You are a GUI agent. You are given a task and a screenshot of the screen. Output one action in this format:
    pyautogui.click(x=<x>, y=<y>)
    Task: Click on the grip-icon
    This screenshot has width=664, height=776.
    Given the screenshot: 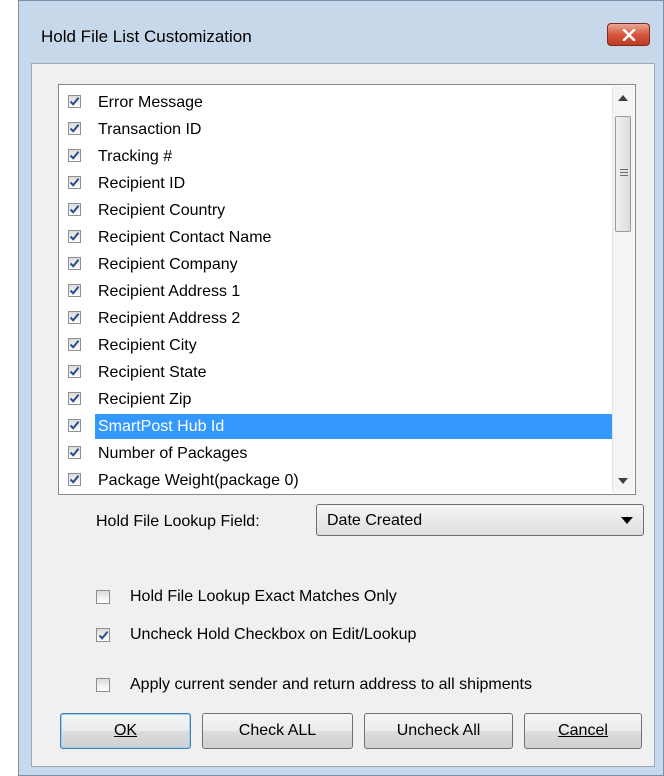 What is the action you would take?
    pyautogui.click(x=624, y=172)
    